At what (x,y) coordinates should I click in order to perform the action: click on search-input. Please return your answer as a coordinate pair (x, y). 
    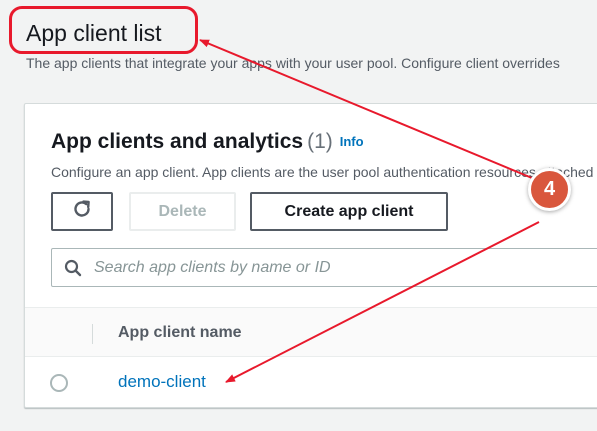
    Looking at the image, I should click on (345, 267).